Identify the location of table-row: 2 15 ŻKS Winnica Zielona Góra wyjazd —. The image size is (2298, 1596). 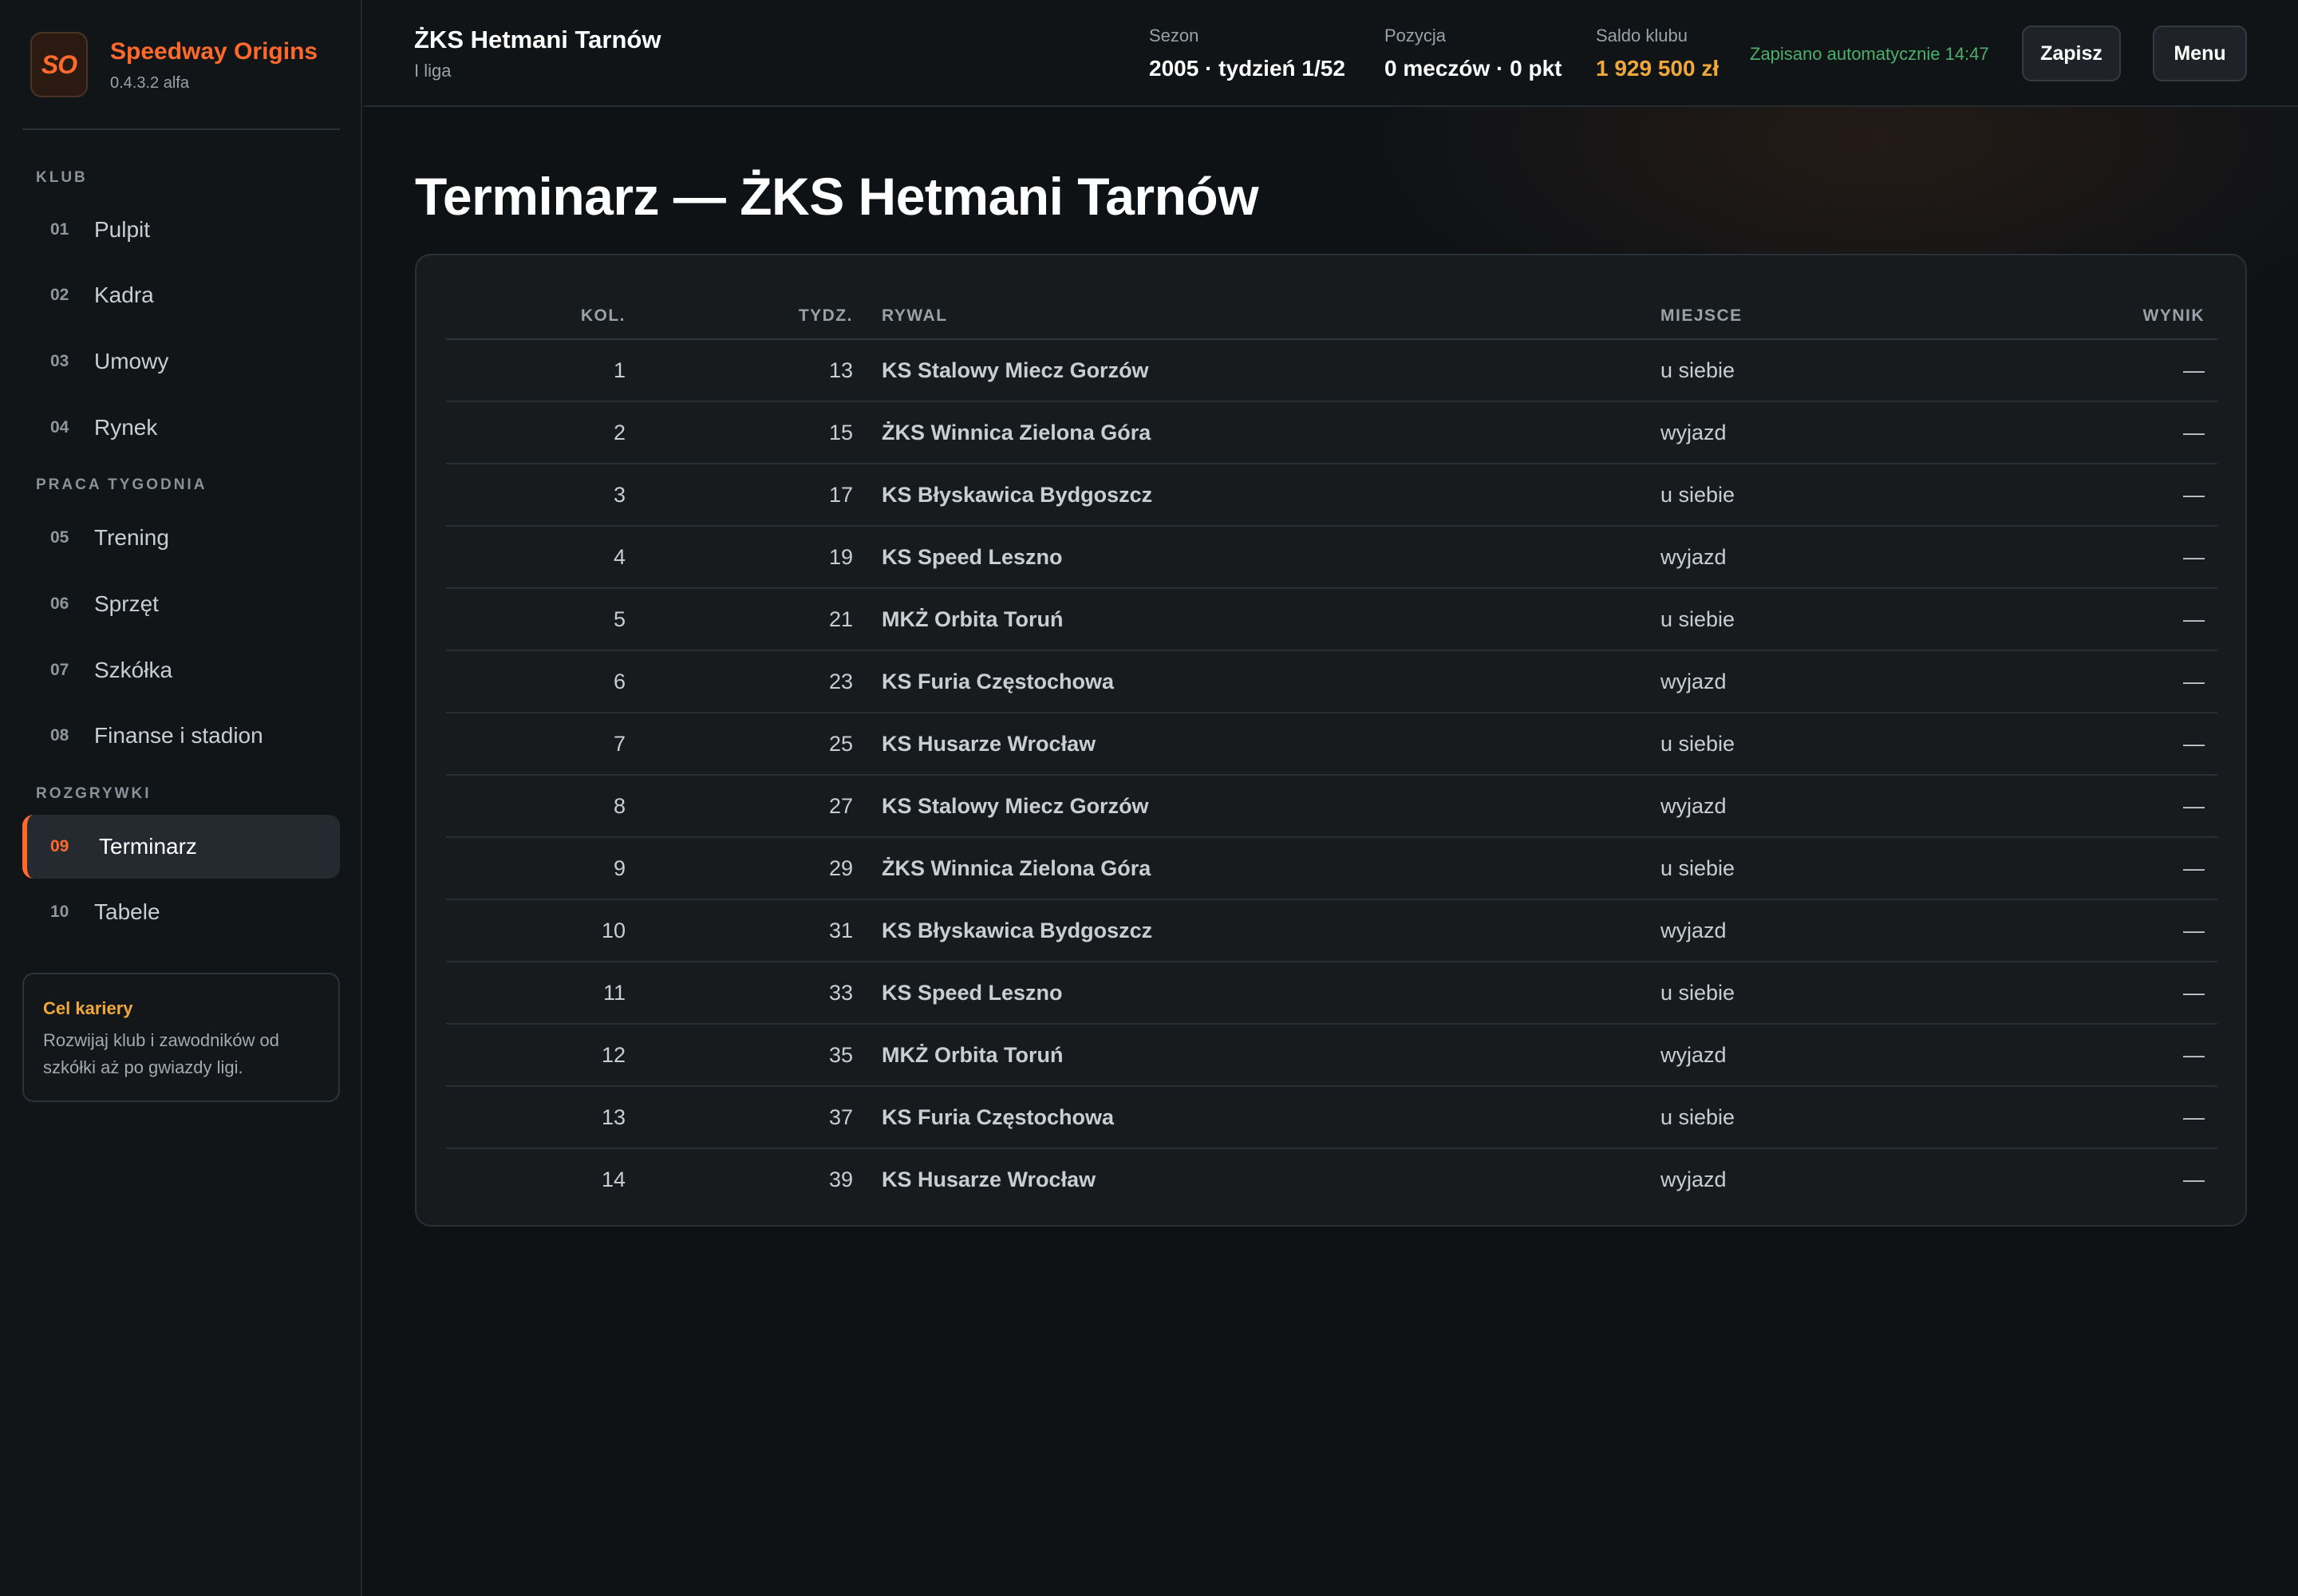
(1331, 432).